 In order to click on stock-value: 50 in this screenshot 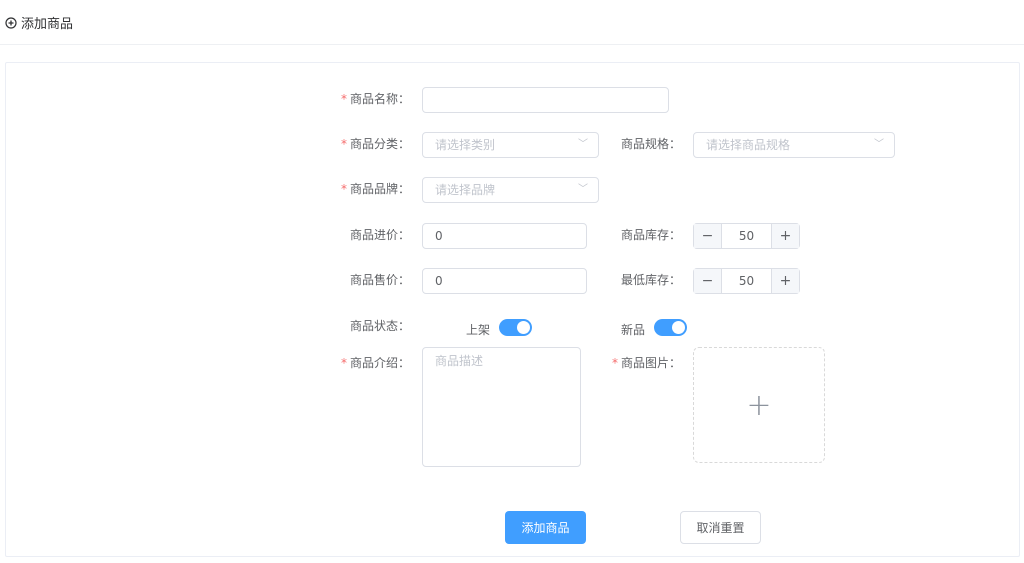, I will do `click(746, 236)`.